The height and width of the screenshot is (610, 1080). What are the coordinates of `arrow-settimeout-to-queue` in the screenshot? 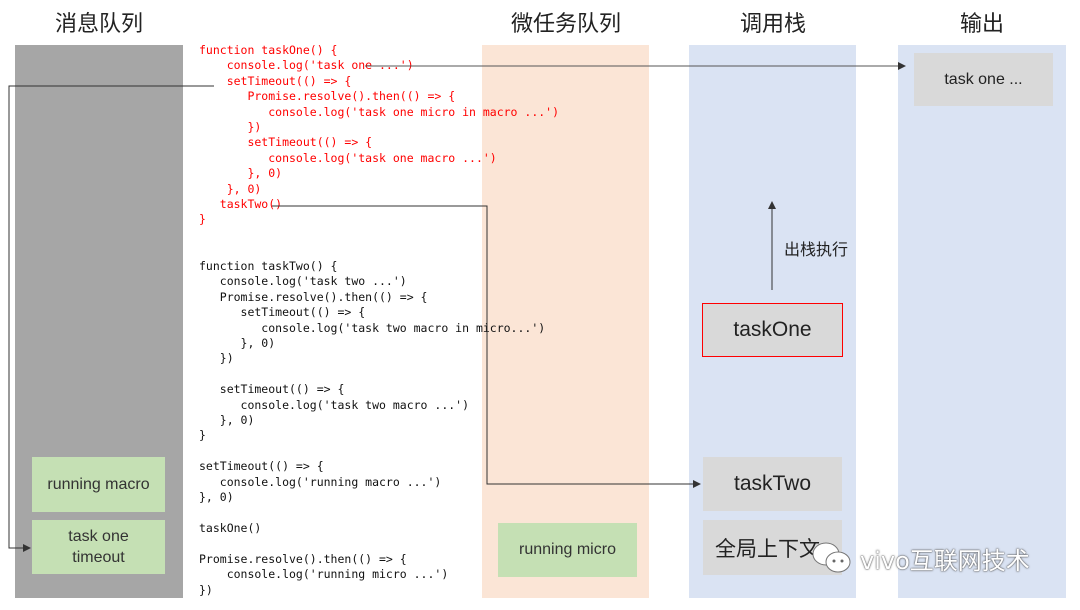 It's located at (111, 318).